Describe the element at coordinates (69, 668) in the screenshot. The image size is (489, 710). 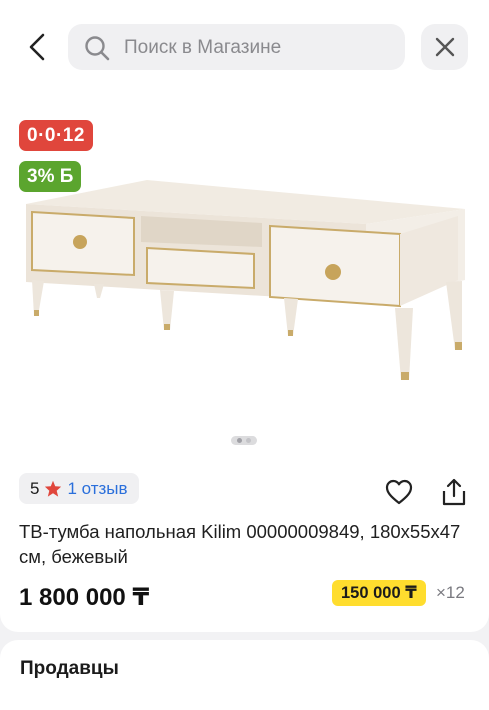
I see `sellers-title: Продавцы` at that location.